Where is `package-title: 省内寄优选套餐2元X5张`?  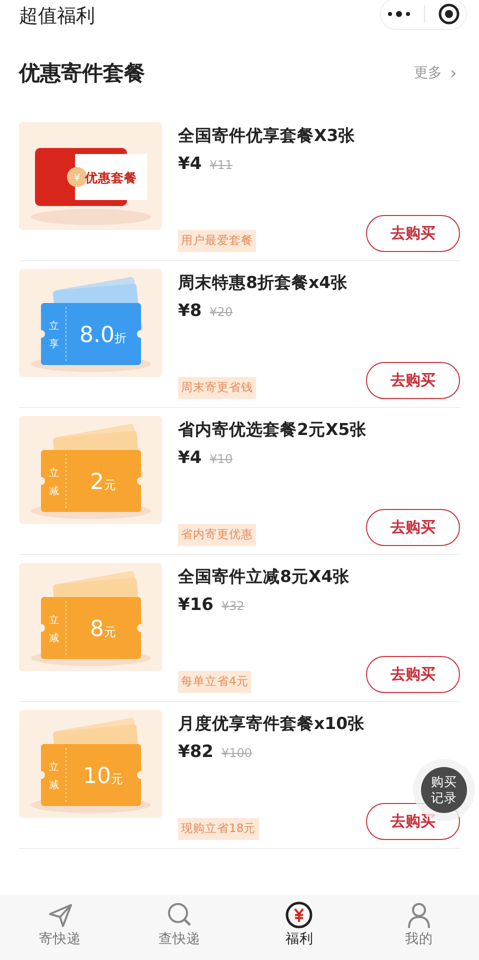 package-title: 省内寄优选套餐2元X5张 is located at coordinates (273, 429).